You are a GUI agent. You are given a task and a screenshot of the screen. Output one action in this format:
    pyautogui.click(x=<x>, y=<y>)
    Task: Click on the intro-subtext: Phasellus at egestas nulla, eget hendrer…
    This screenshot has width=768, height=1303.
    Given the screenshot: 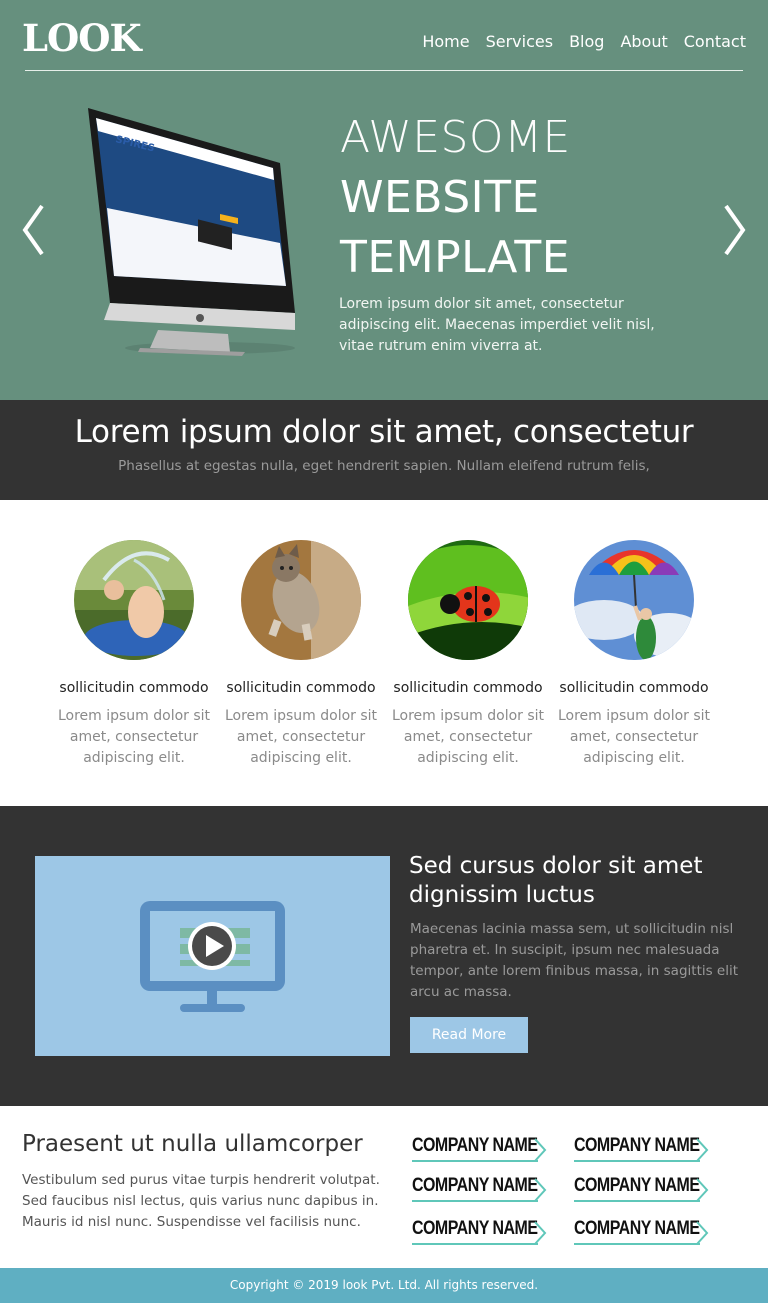 What is the action you would take?
    pyautogui.click(x=384, y=466)
    